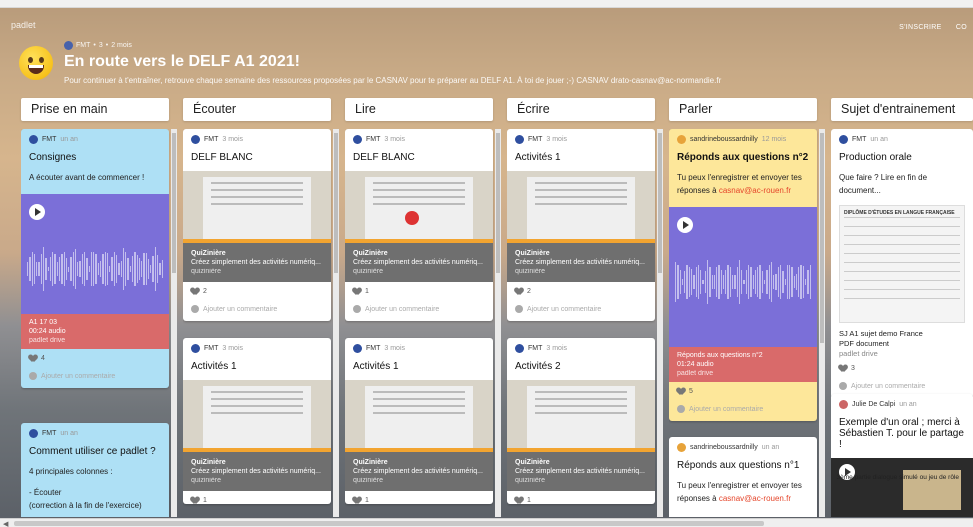 The height and width of the screenshot is (527, 973). What do you see at coordinates (121, 45) in the screenshot?
I see `meta-time: 2 mois` at bounding box center [121, 45].